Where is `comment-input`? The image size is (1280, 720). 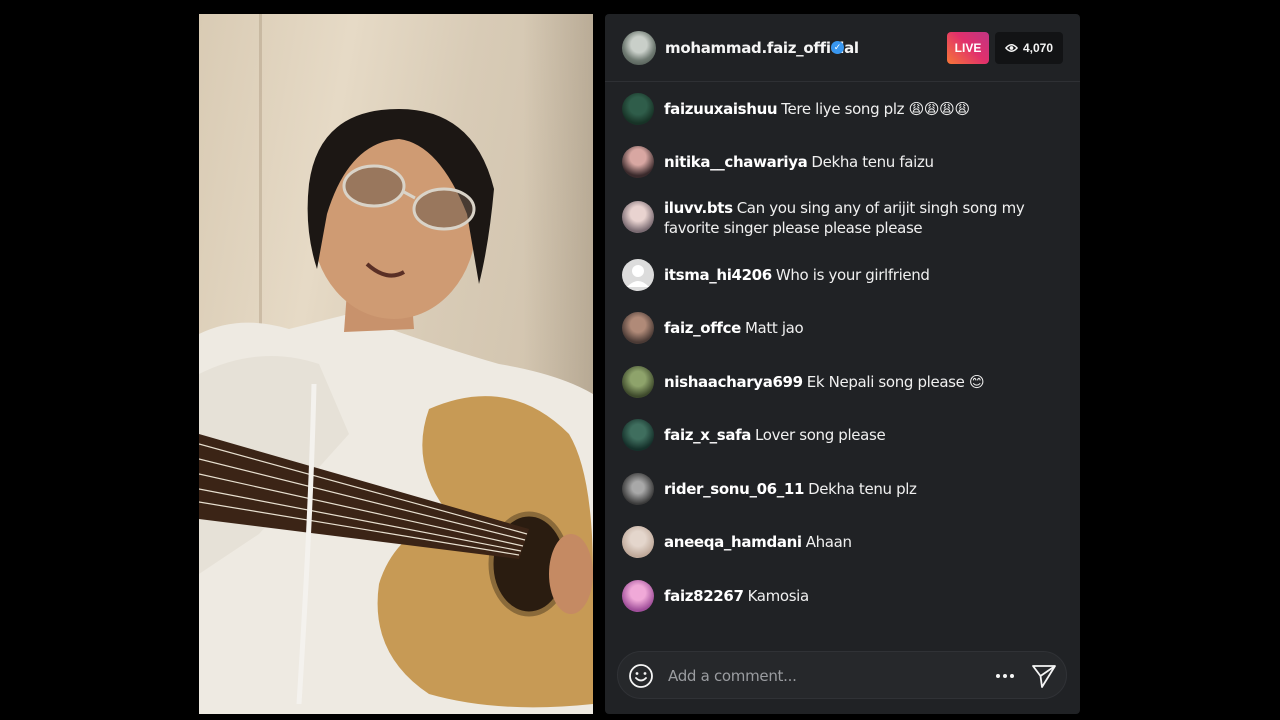 comment-input is located at coordinates (818, 676).